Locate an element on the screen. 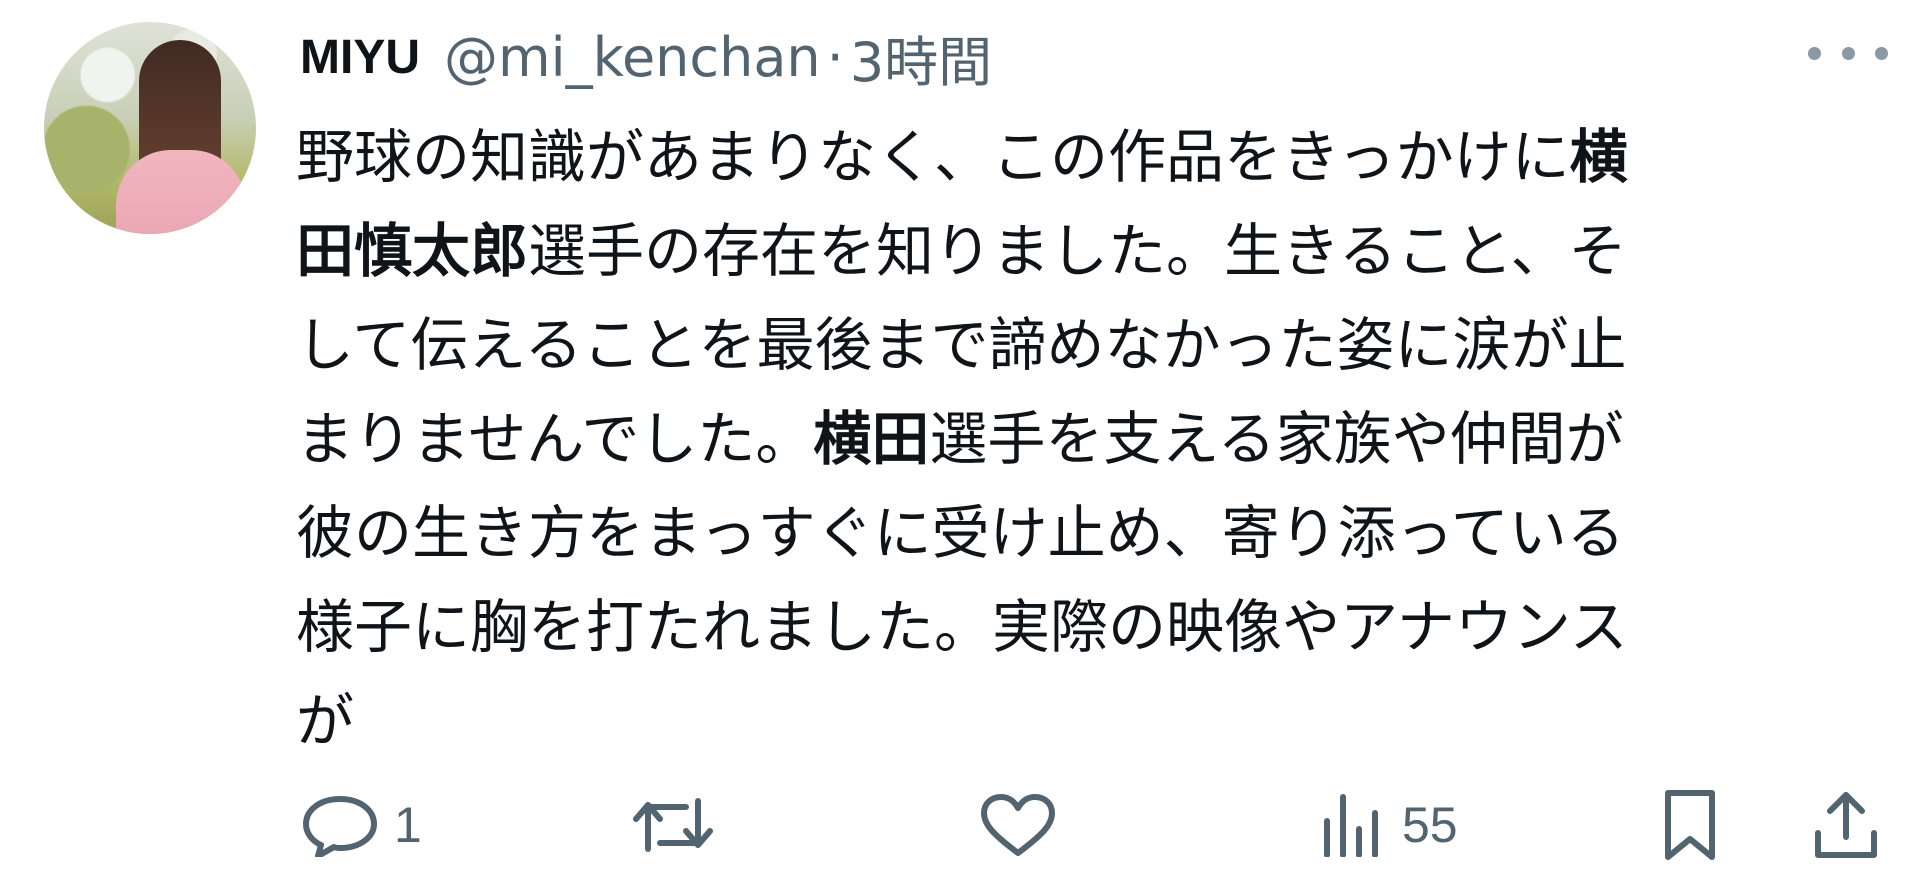  like-button is located at coordinates (1025, 825).